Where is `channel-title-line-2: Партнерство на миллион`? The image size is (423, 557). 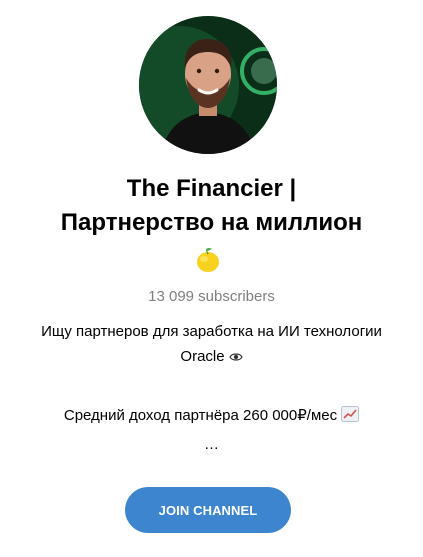
channel-title-line-2: Партнерство на миллион is located at coordinates (211, 222).